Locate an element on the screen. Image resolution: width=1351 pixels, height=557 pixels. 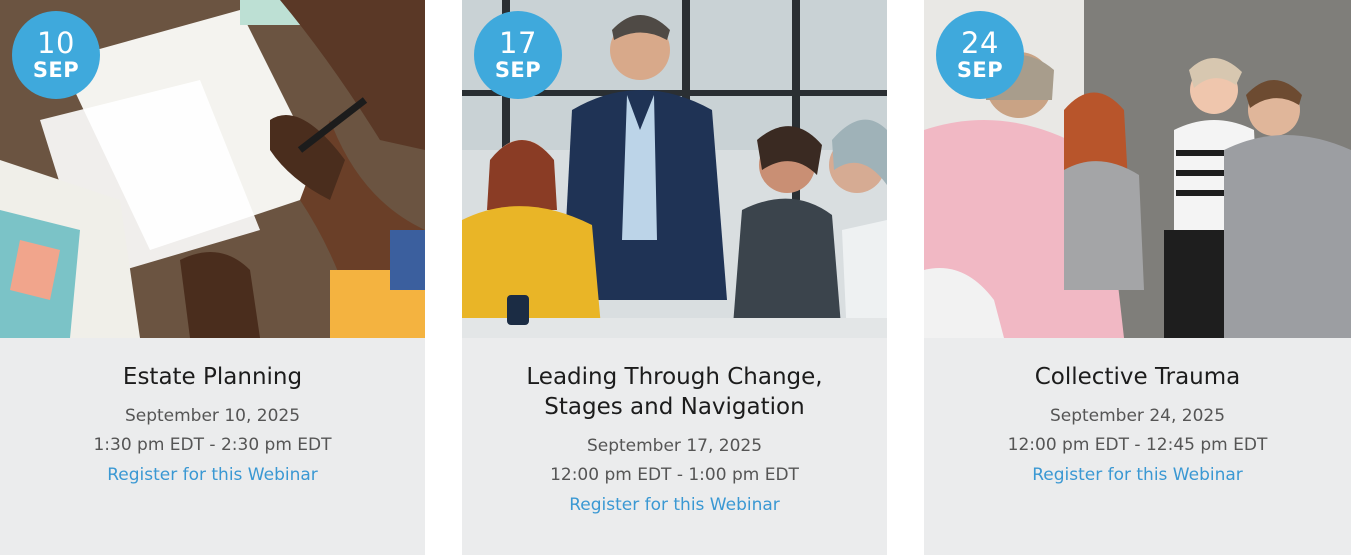
event-title: Estate Planning is located at coordinates (212, 377).